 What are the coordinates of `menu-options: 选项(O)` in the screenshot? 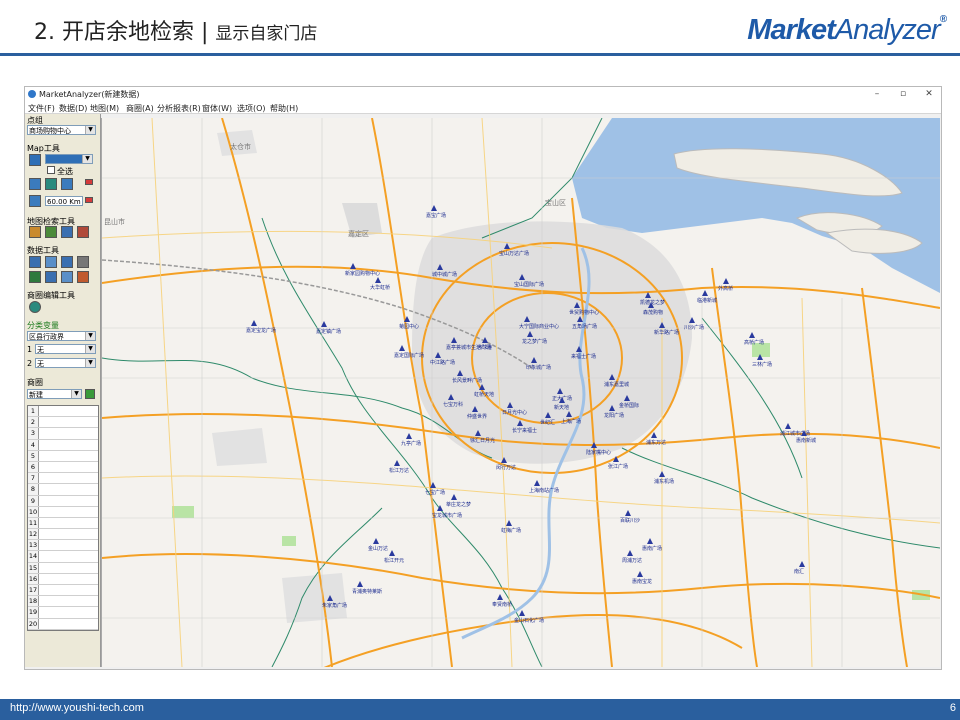 It's located at (251, 108).